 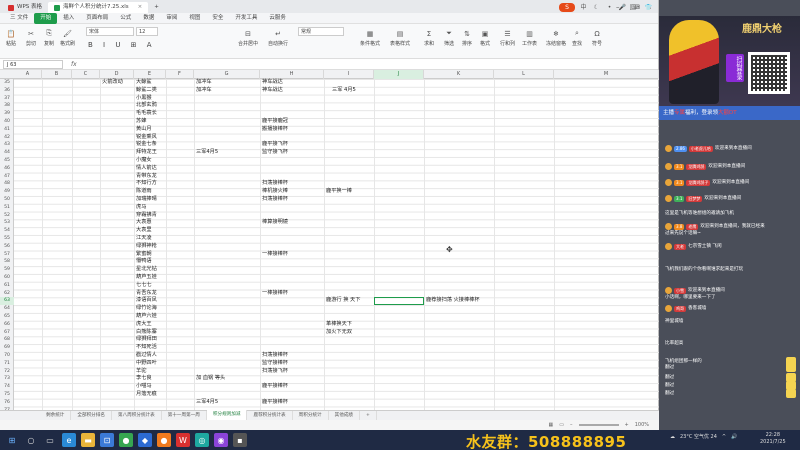 What do you see at coordinates (107, 440) in the screenshot?
I see `store-icon: ⊡` at bounding box center [107, 440].